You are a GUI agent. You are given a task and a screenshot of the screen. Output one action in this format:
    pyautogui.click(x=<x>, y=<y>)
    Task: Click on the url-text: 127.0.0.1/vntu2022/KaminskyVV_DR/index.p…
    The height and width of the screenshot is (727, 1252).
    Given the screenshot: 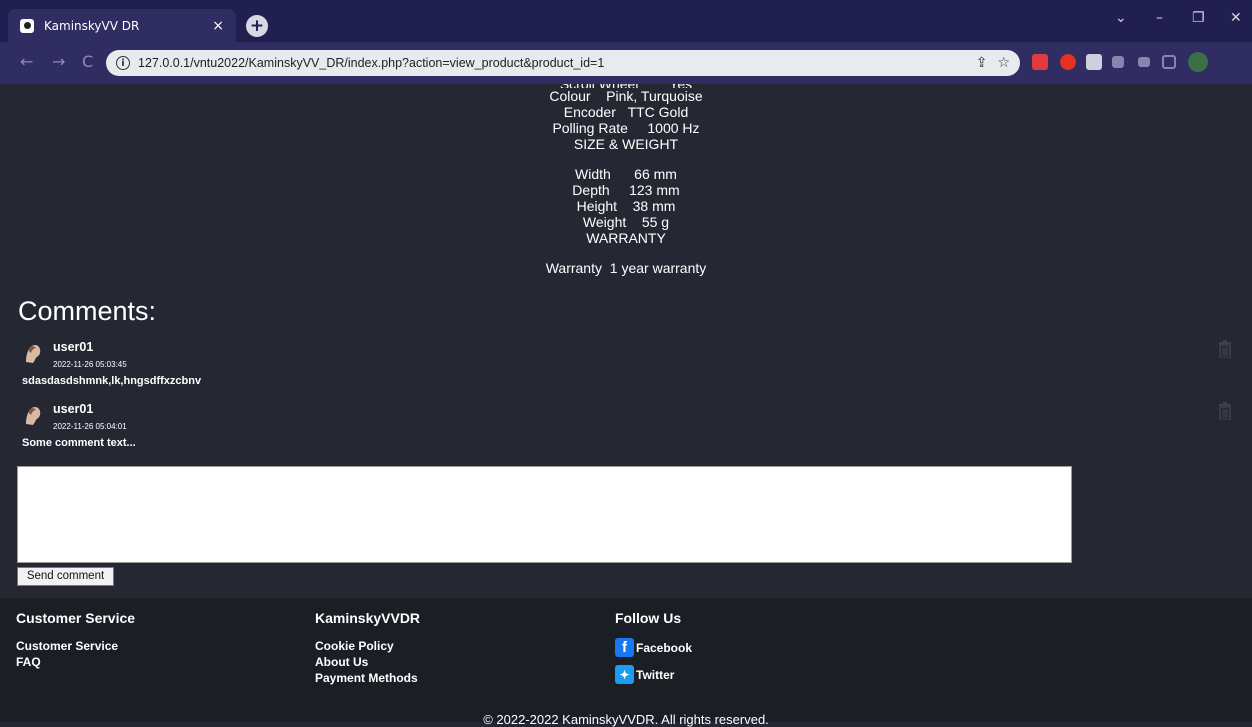 What is the action you would take?
    pyautogui.click(x=557, y=63)
    